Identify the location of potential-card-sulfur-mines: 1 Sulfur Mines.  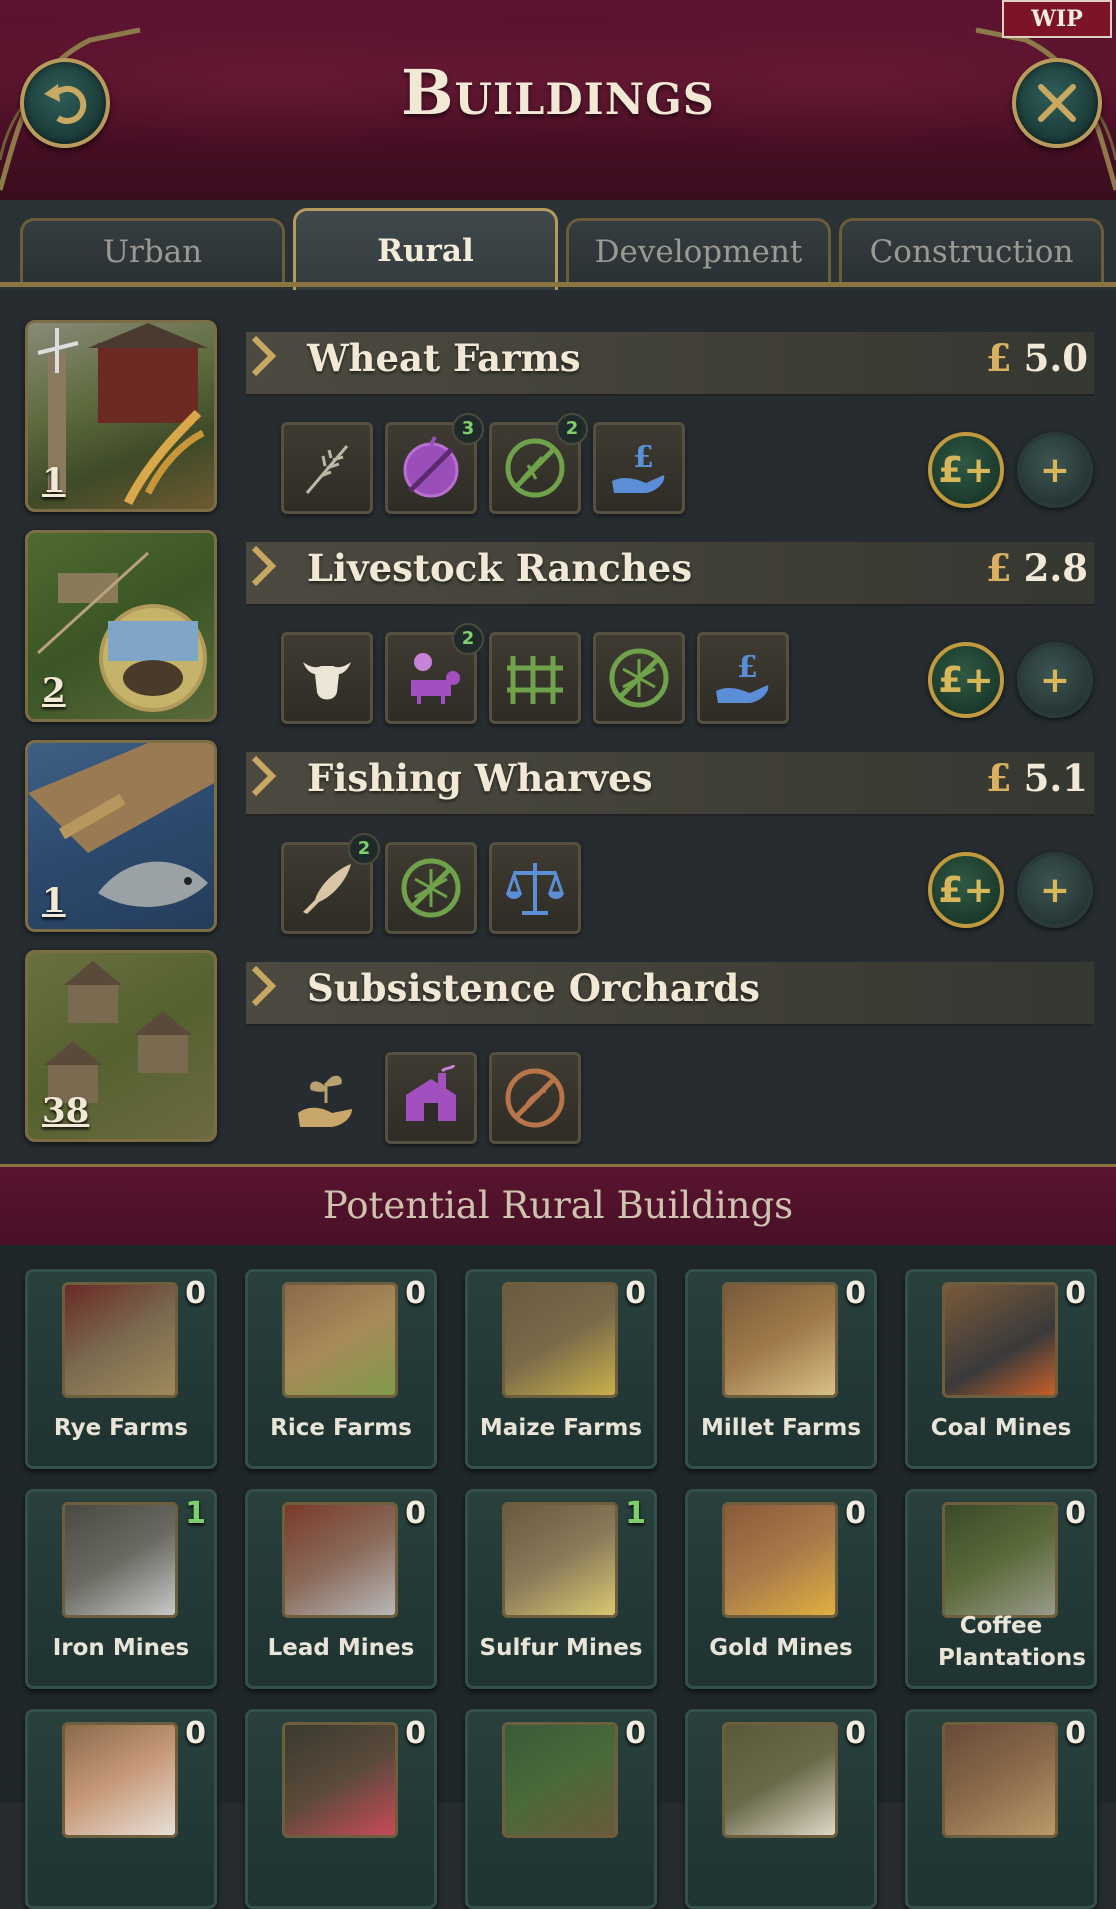
(561, 1589).